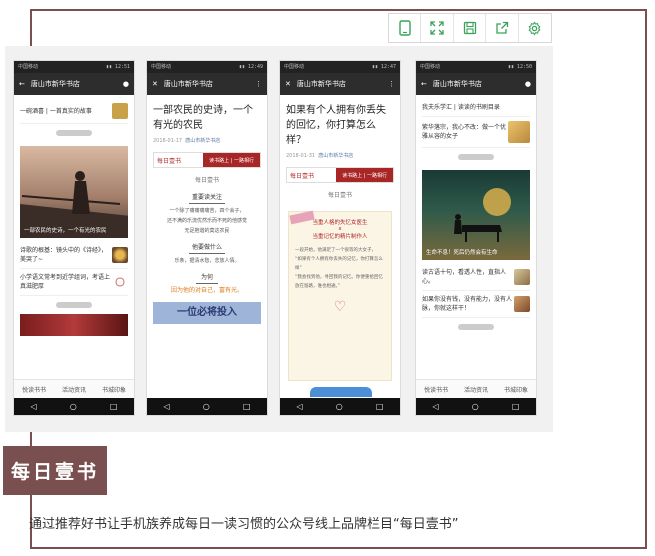  Describe the element at coordinates (502, 28) in the screenshot. I see `share-icon` at that location.